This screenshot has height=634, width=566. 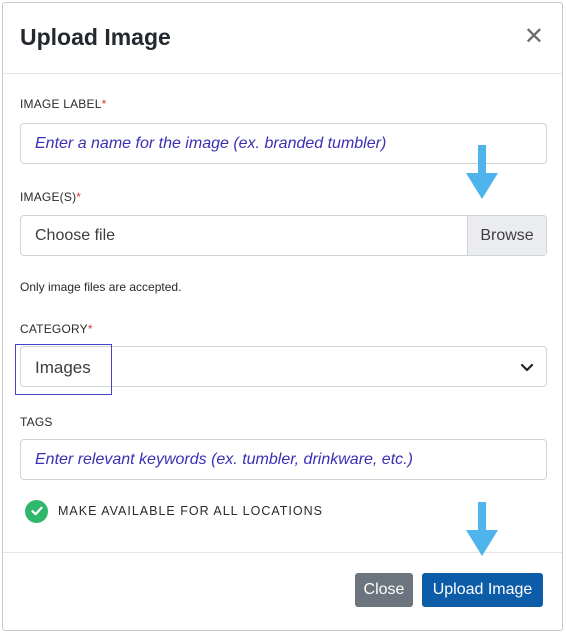 What do you see at coordinates (63, 369) in the screenshot?
I see `category-highlight-box` at bounding box center [63, 369].